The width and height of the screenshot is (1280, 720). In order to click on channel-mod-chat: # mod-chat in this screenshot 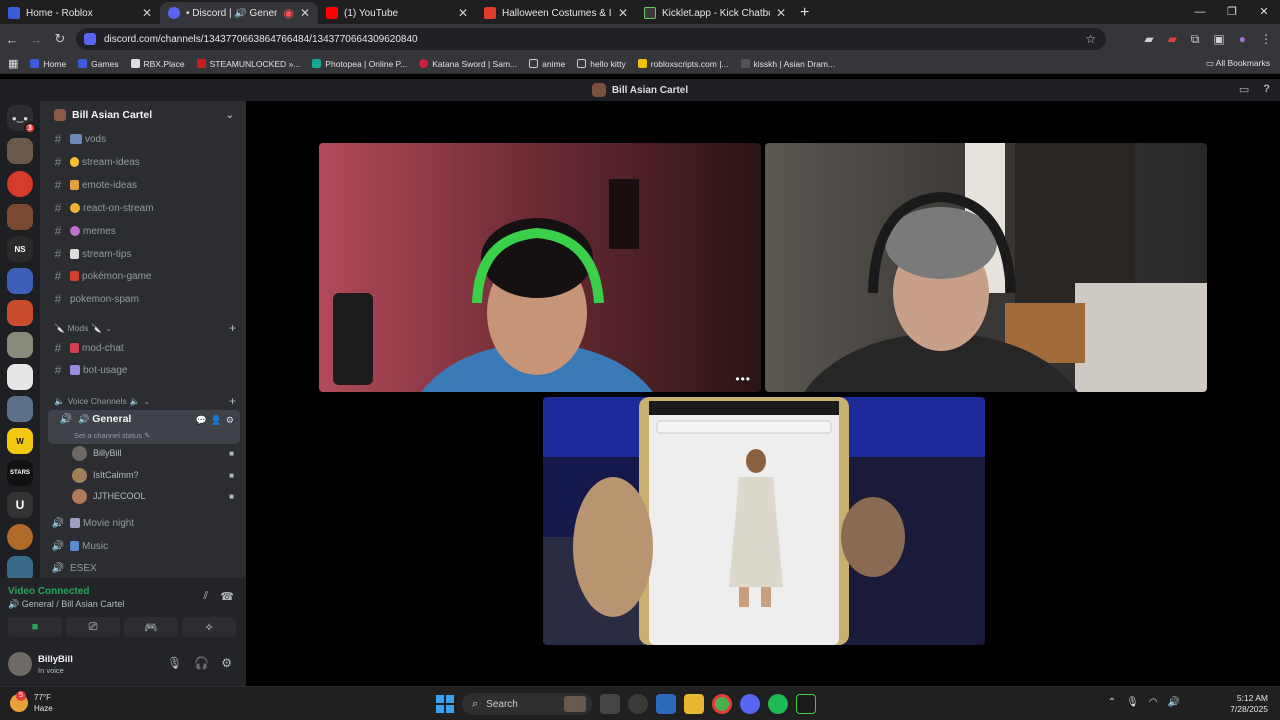, I will do `click(144, 348)`.